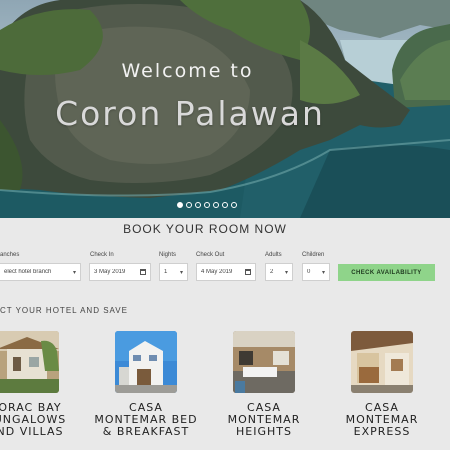  Describe the element at coordinates (313, 255) in the screenshot. I see `children-label: Children` at that location.